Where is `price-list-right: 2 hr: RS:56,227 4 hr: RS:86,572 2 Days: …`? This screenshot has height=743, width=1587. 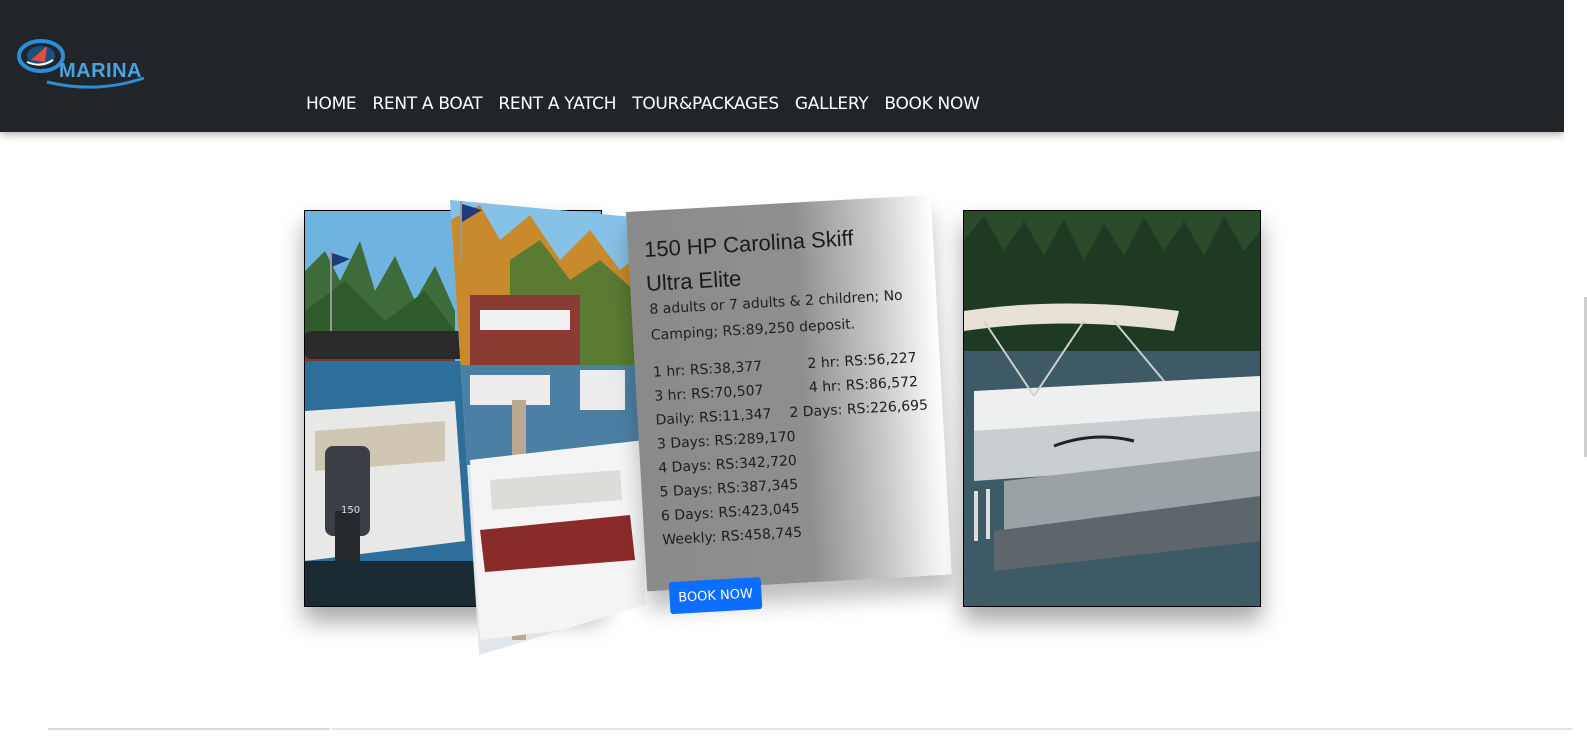 price-list-right: 2 hr: RS:56,227 4 hr: RS:86,572 2 Days: … is located at coordinates (857, 385).